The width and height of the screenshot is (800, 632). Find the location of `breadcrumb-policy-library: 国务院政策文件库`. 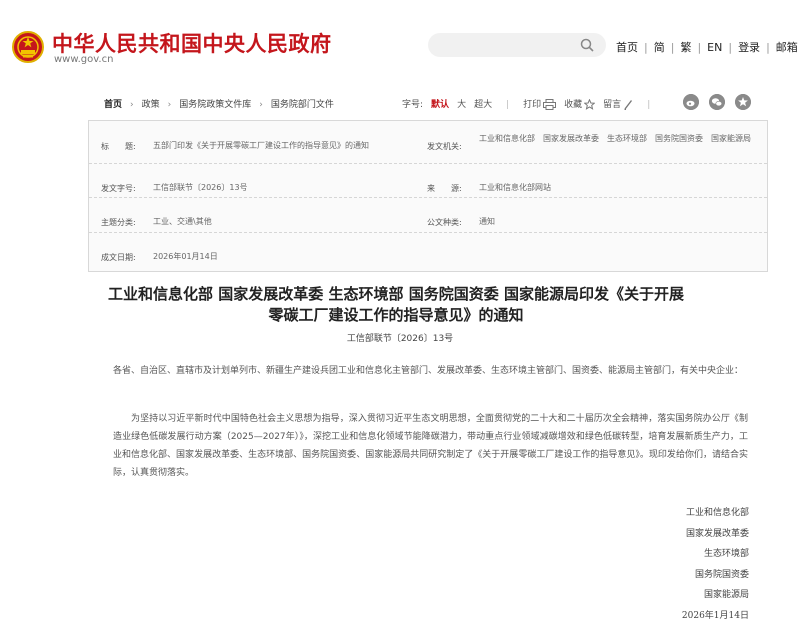

breadcrumb-policy-library: 国务院政策文件库 is located at coordinates (215, 105).